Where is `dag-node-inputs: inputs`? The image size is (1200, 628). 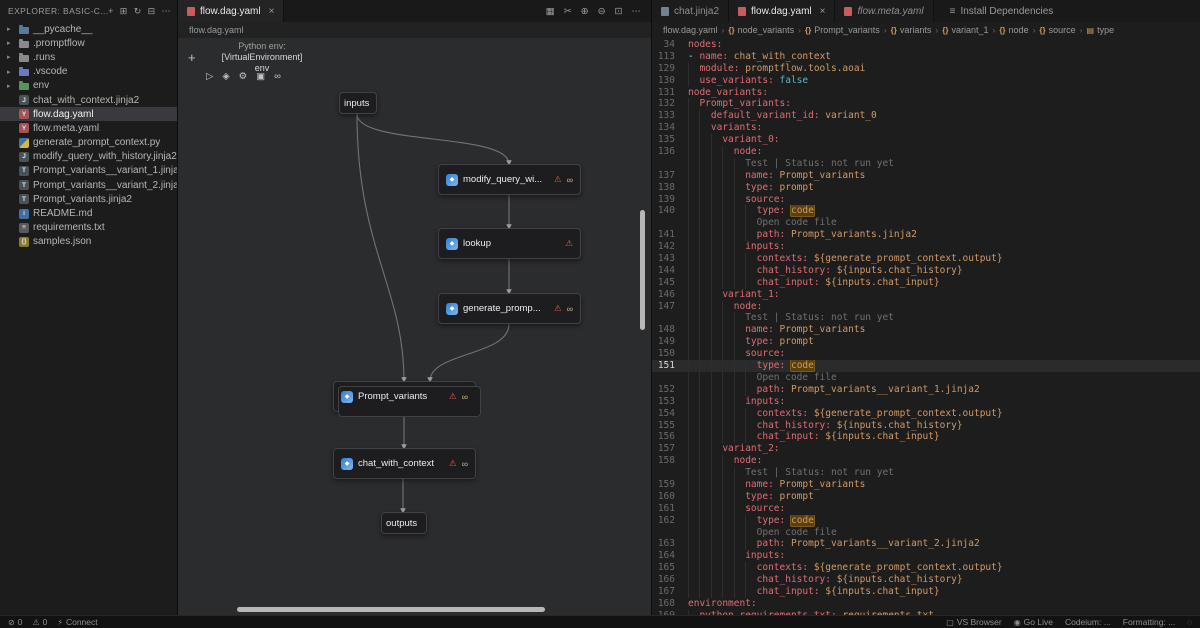 dag-node-inputs: inputs is located at coordinates (358, 103).